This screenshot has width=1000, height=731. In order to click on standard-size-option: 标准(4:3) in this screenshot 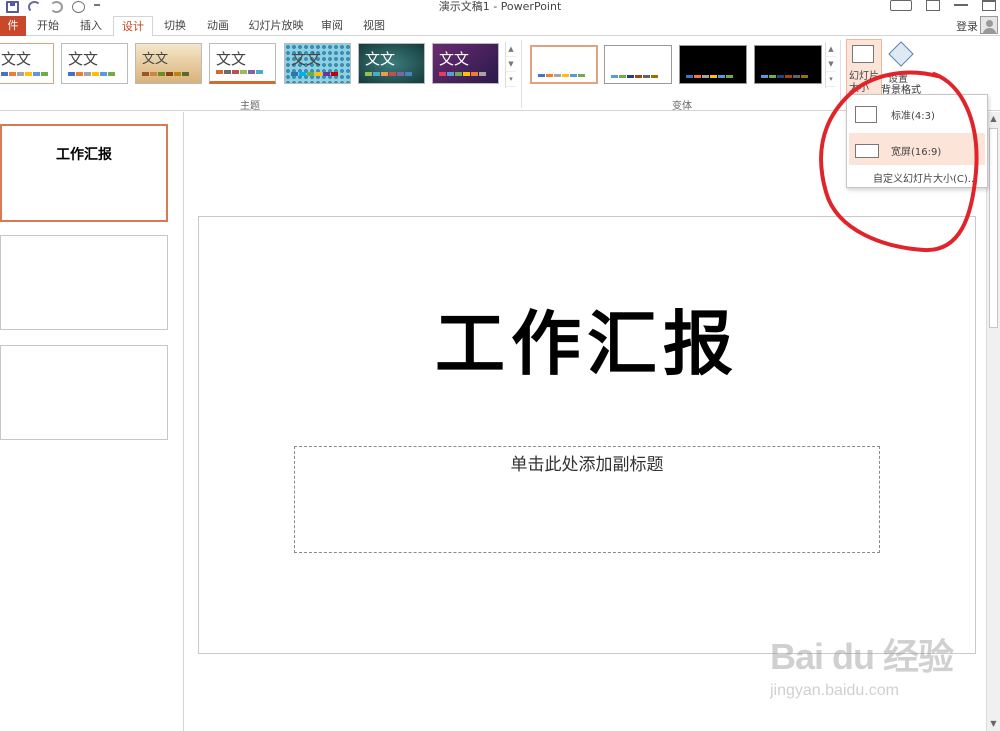, I will do `click(917, 113)`.